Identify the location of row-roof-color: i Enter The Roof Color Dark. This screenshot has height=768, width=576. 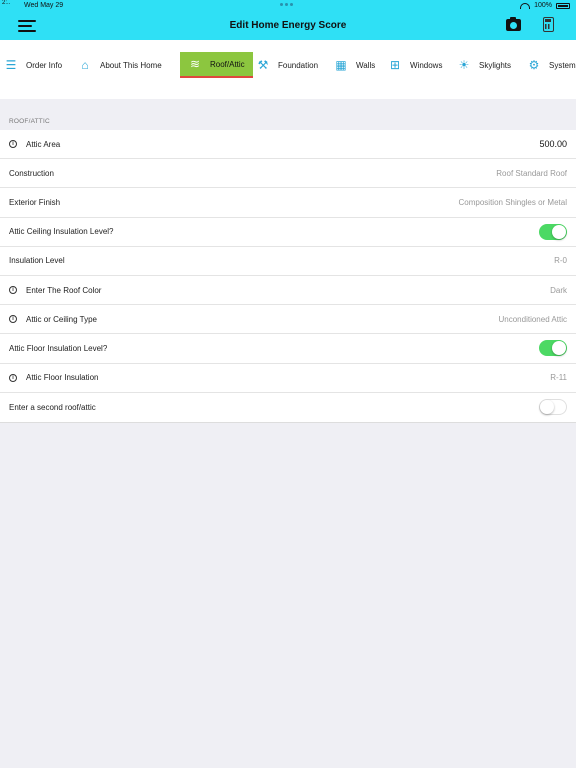
(288, 291).